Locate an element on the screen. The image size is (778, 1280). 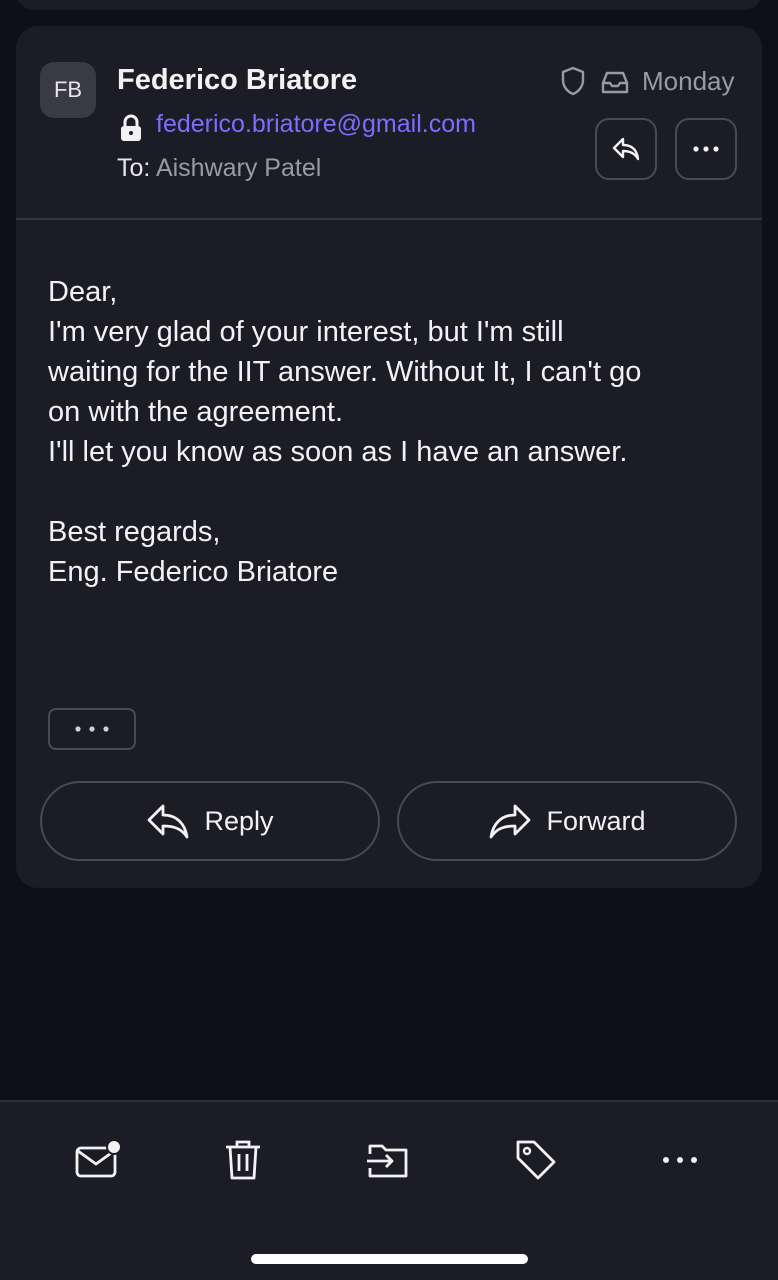
reply-pill-button: Reply is located at coordinates (210, 821).